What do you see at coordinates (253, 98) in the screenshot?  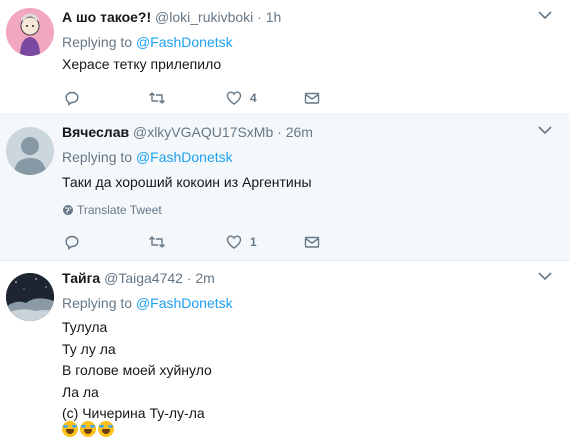 I see `like-count: 4` at bounding box center [253, 98].